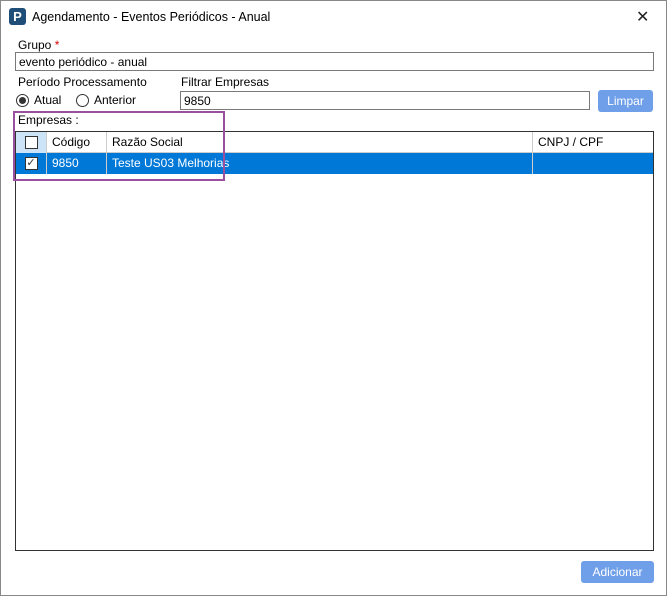  I want to click on grupo-label: Grupo *, so click(39, 45).